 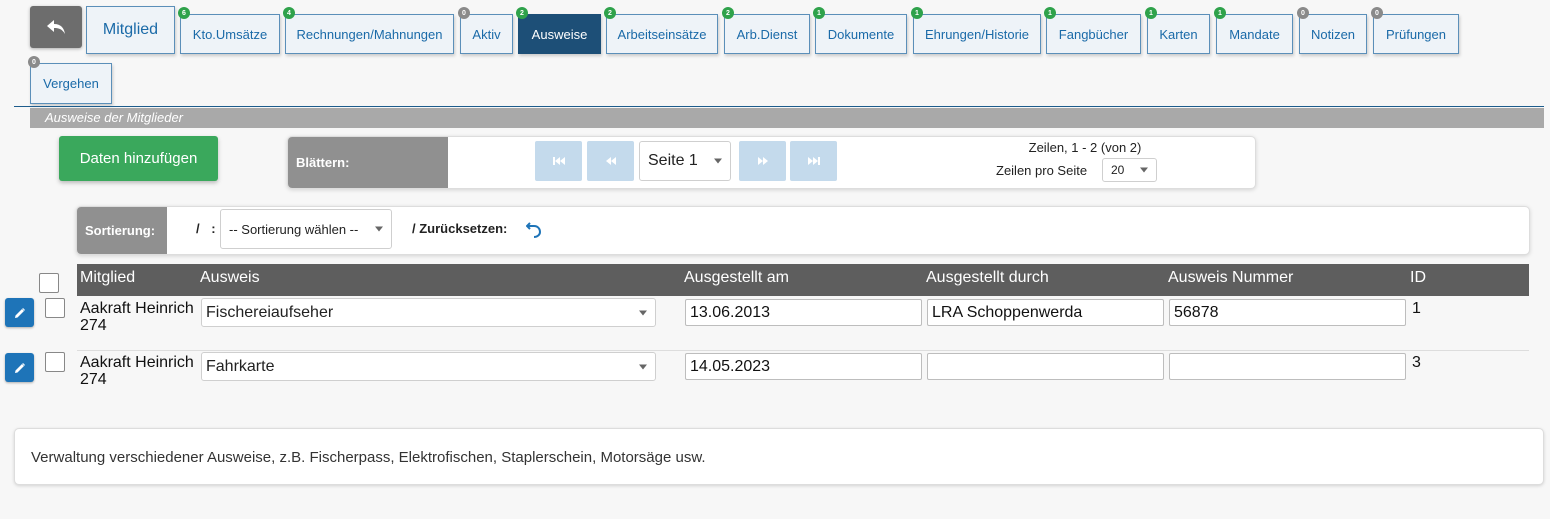 I want to click on page-select-value: Seite 1, so click(x=673, y=160).